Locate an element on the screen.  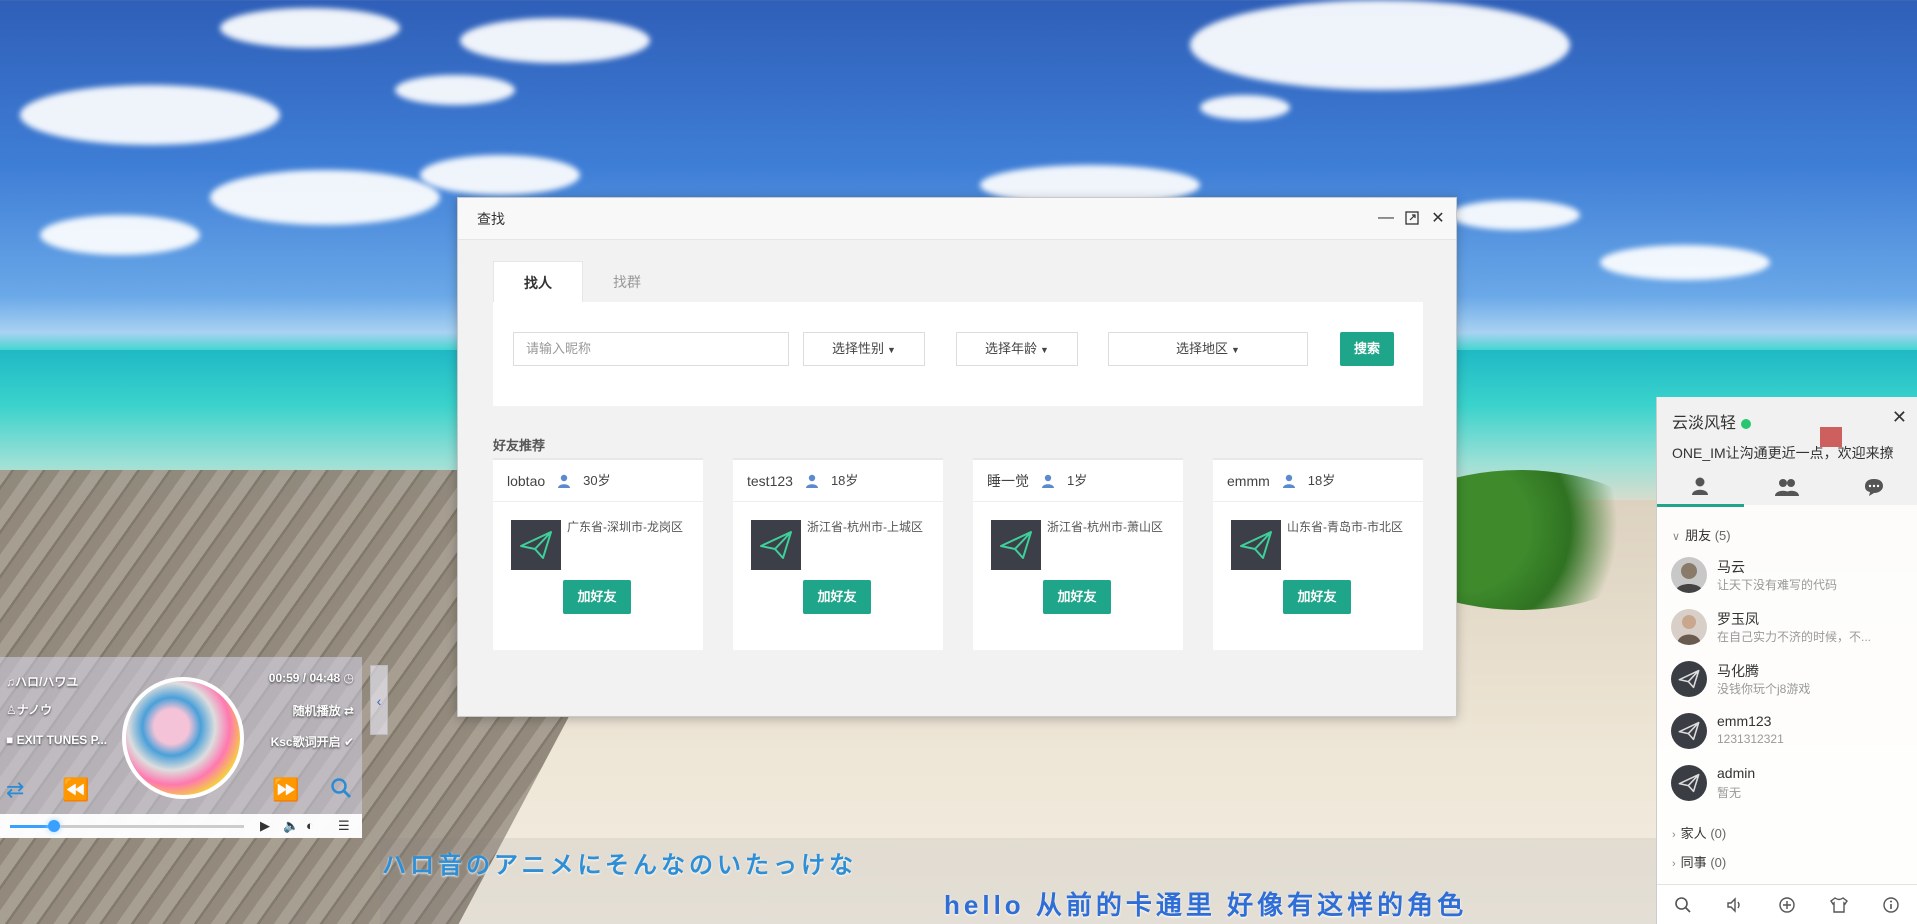
friend-item: admin 暂无 is located at coordinates (1787, 782).